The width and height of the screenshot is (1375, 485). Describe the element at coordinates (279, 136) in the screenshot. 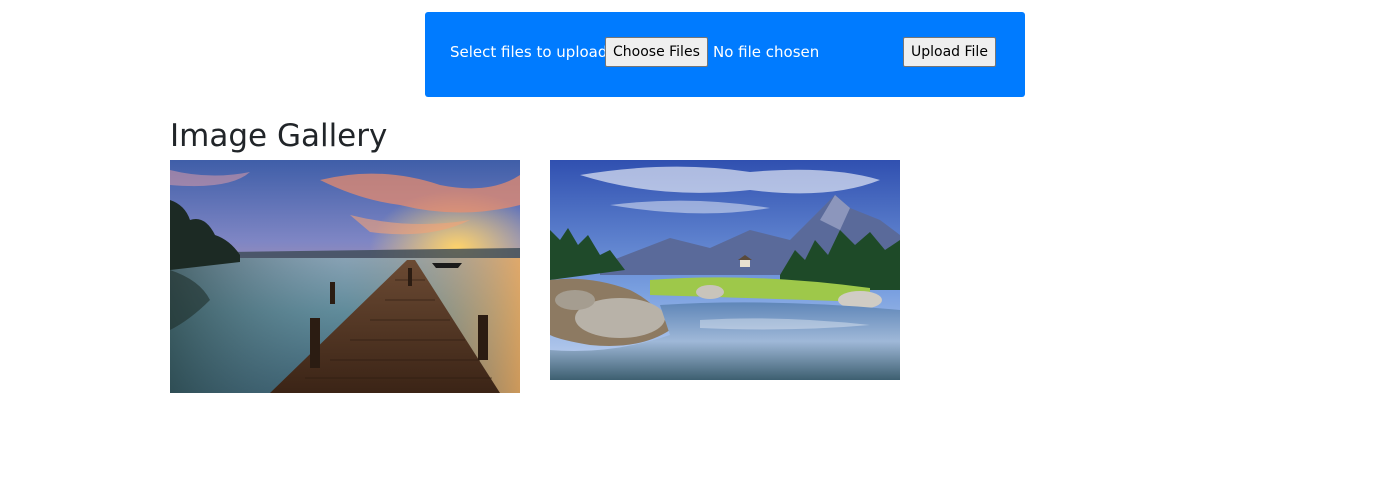

I see `gallery-title: Image Gallery` at that location.